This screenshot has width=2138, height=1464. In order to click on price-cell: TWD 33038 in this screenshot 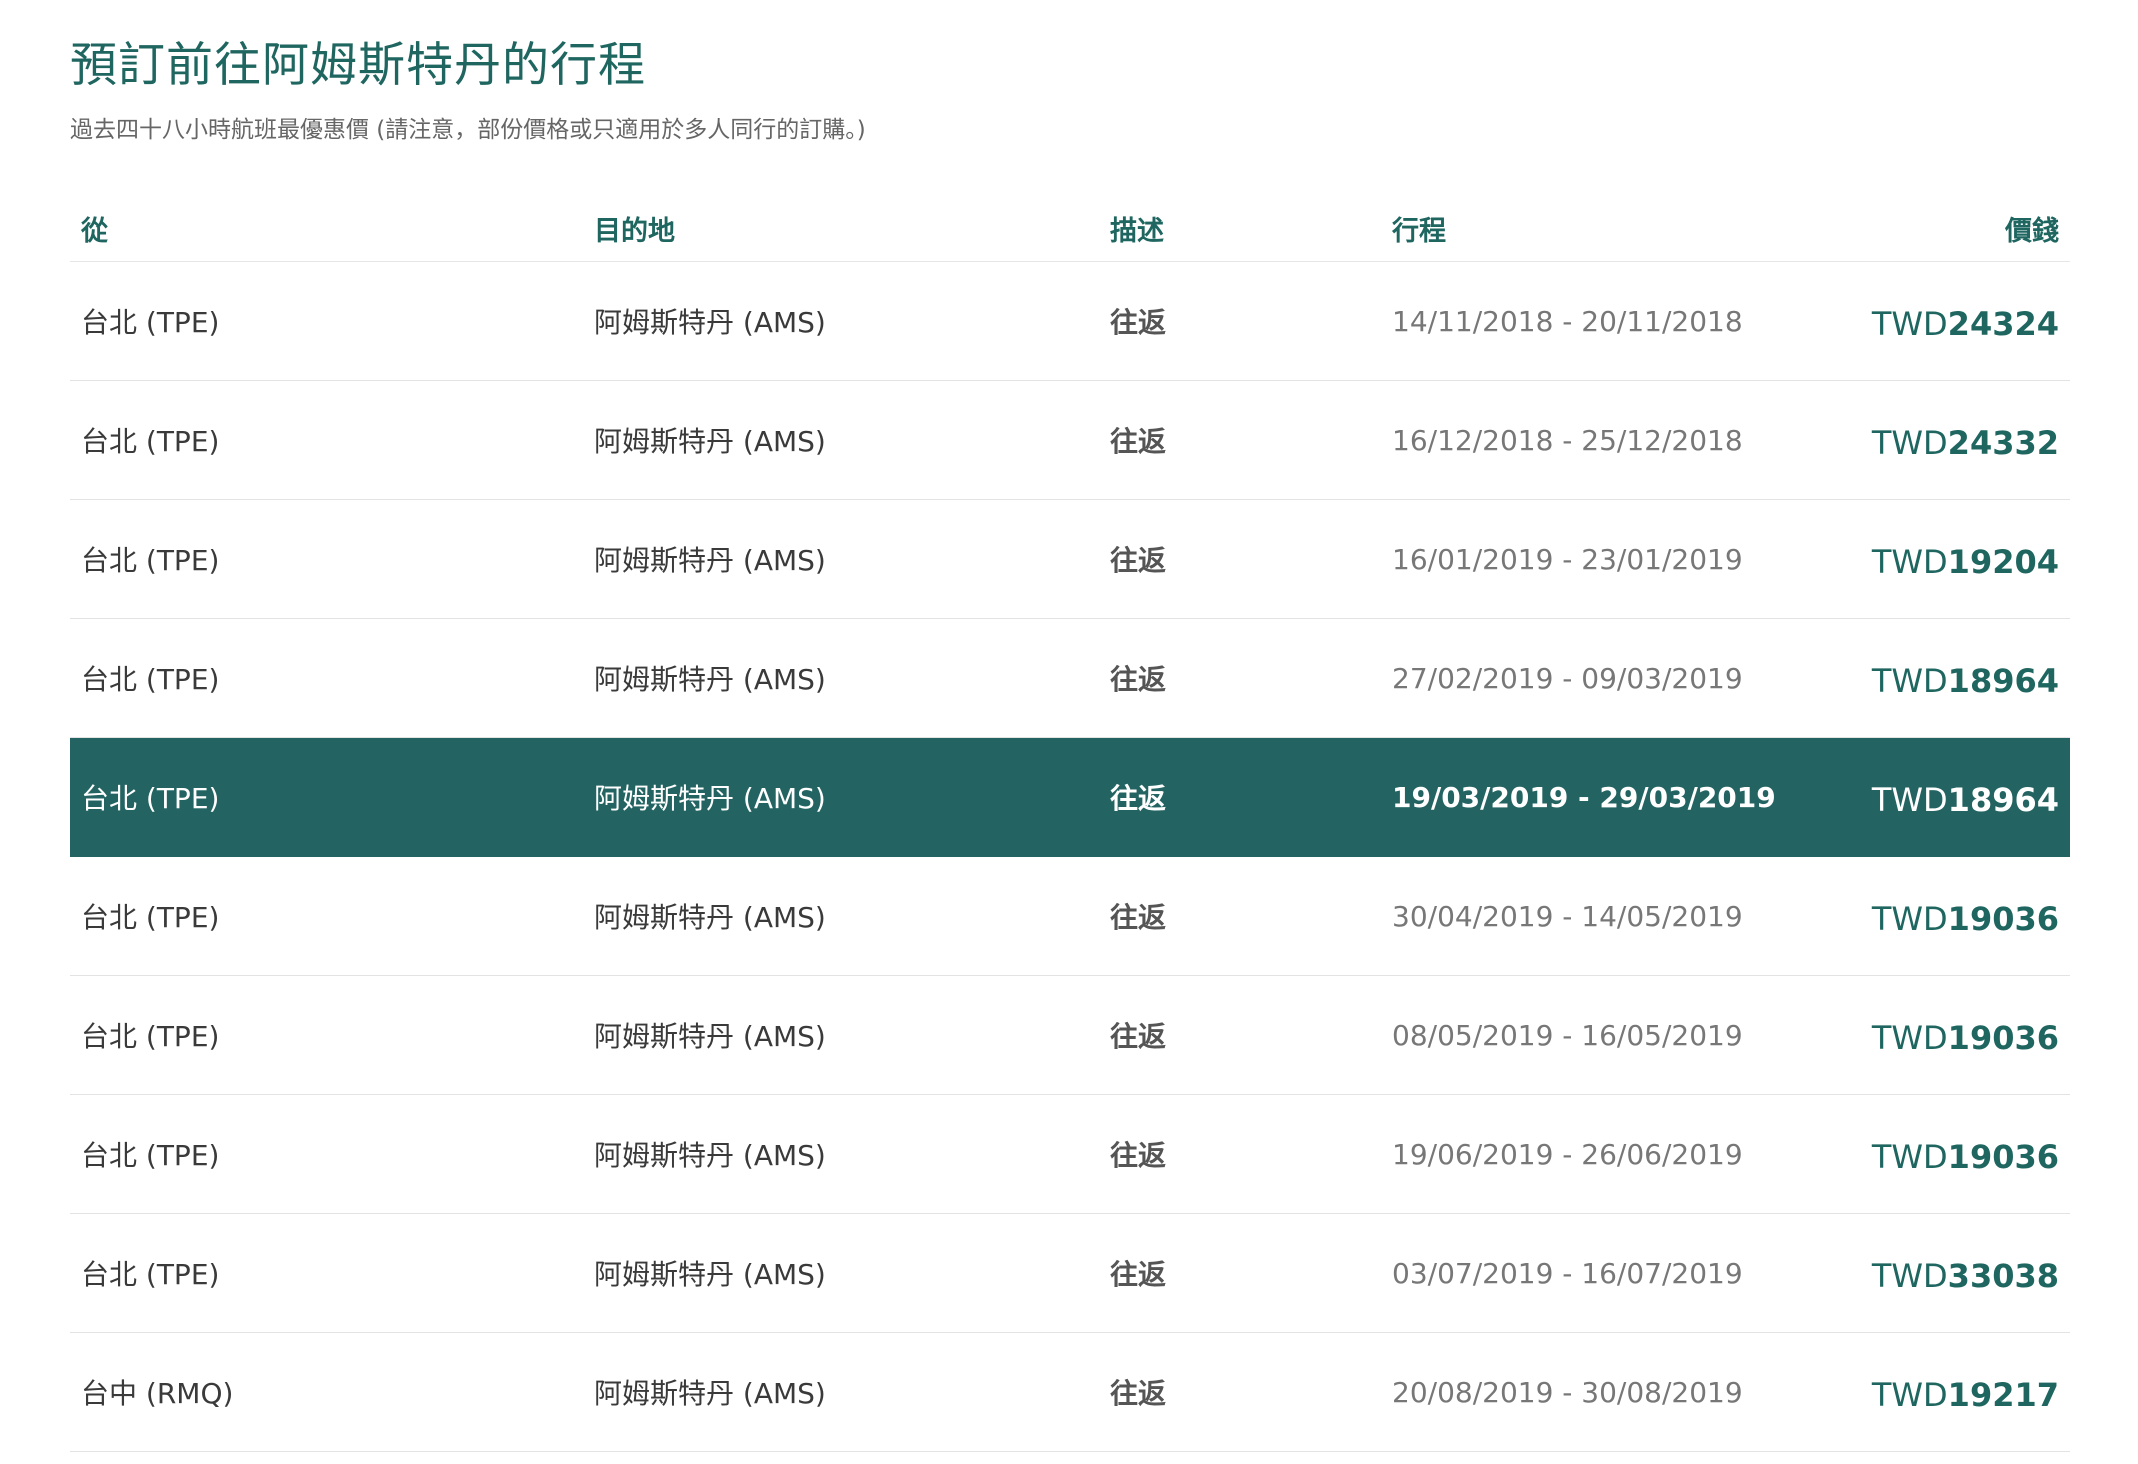, I will do `click(1965, 1273)`.